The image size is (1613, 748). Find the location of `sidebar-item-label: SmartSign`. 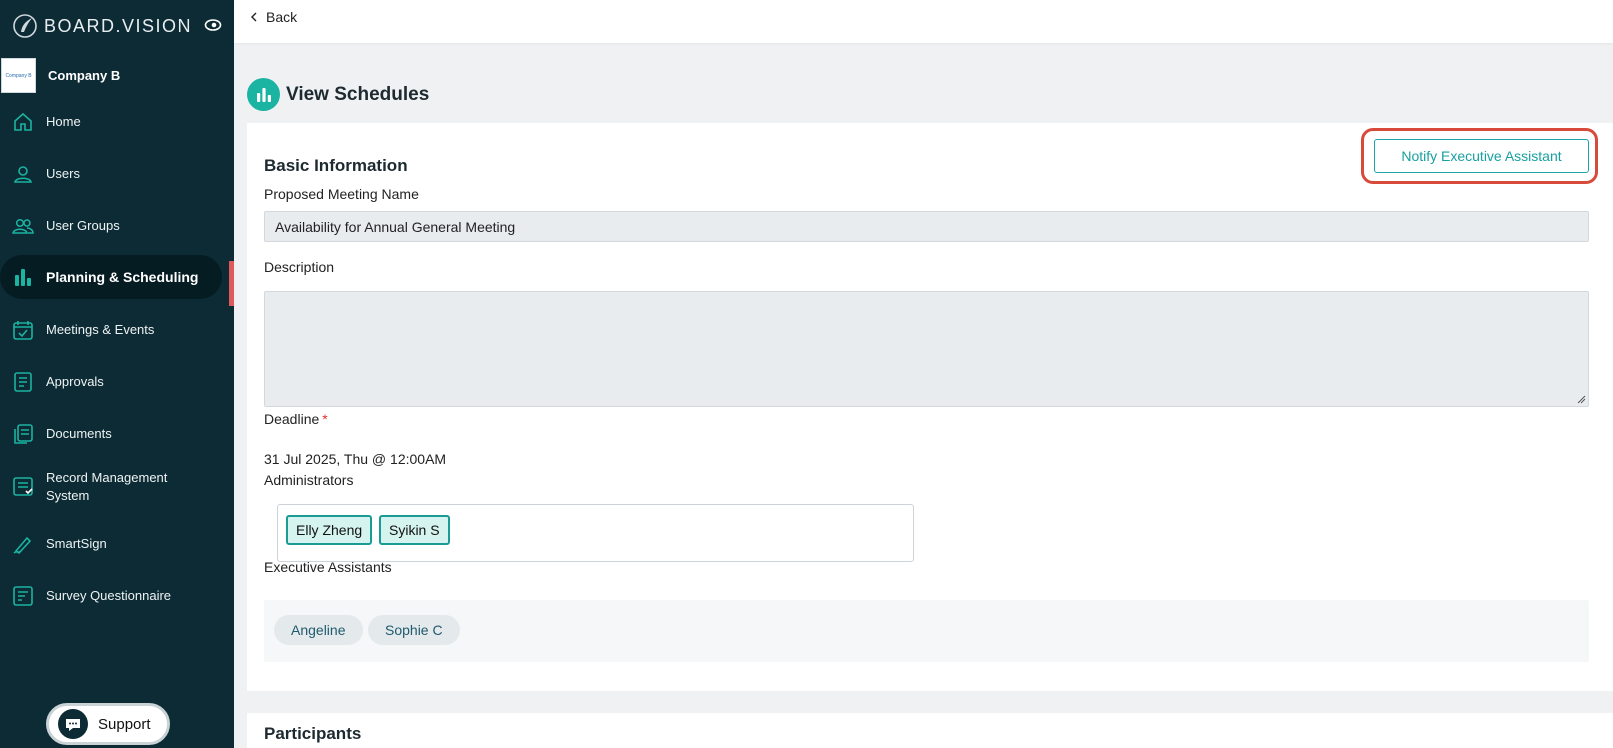

sidebar-item-label: SmartSign is located at coordinates (76, 543).